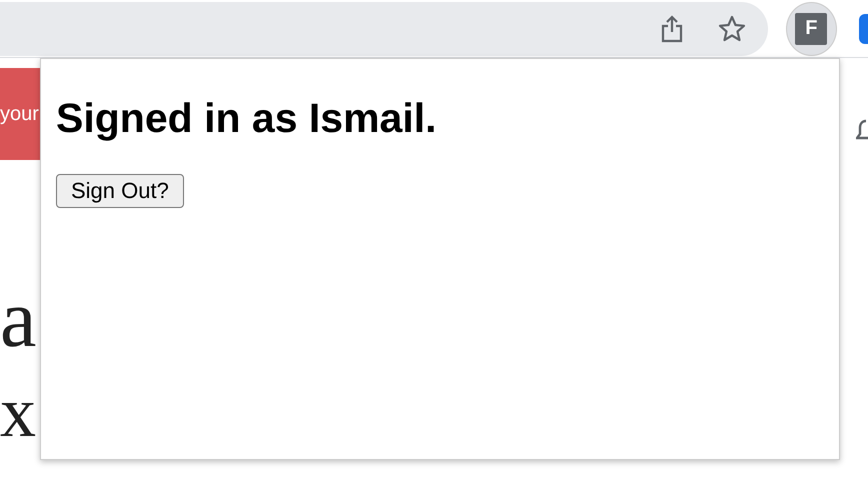 The height and width of the screenshot is (492, 868). Describe the element at coordinates (18, 412) in the screenshot. I see `page-text: x` at that location.